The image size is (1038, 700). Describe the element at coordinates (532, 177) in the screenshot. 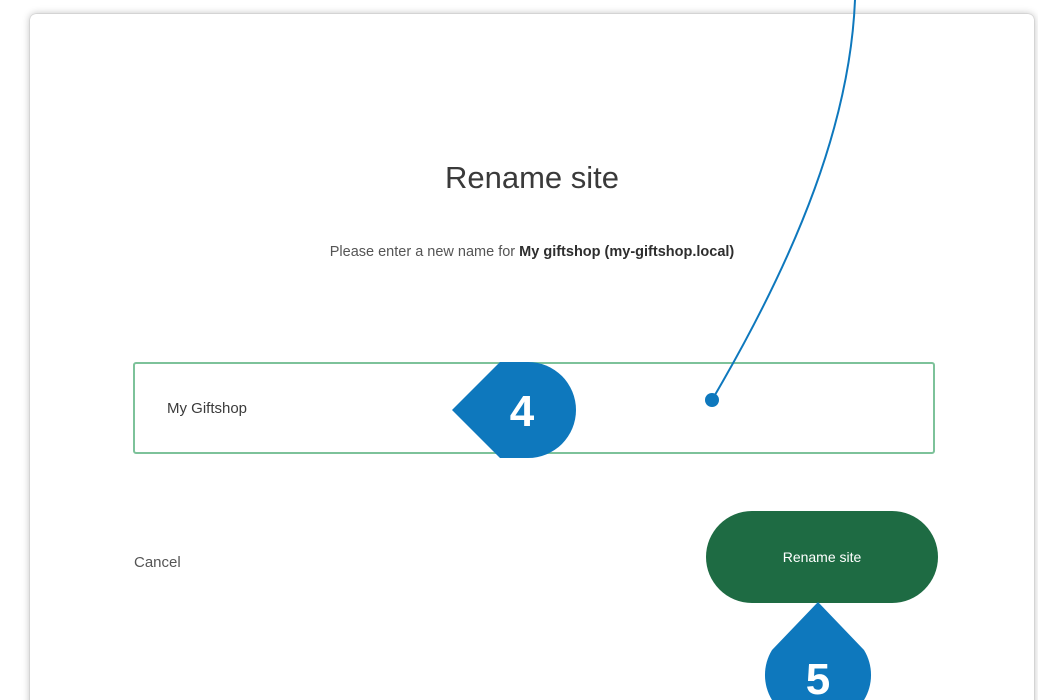

I see `dialog-title: Rename site` at that location.